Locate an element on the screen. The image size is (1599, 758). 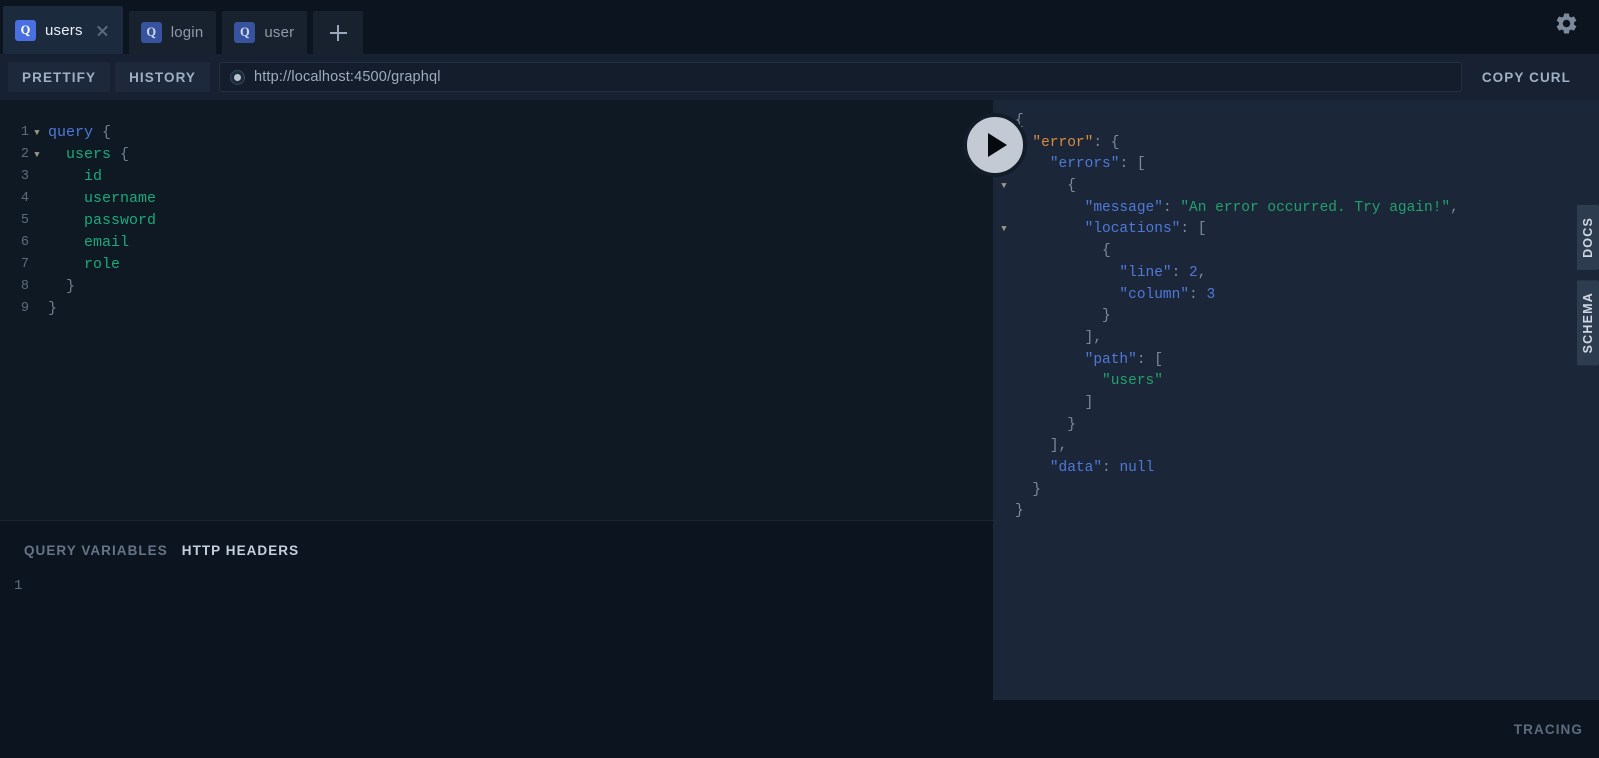
close-icon is located at coordinates (102, 30).